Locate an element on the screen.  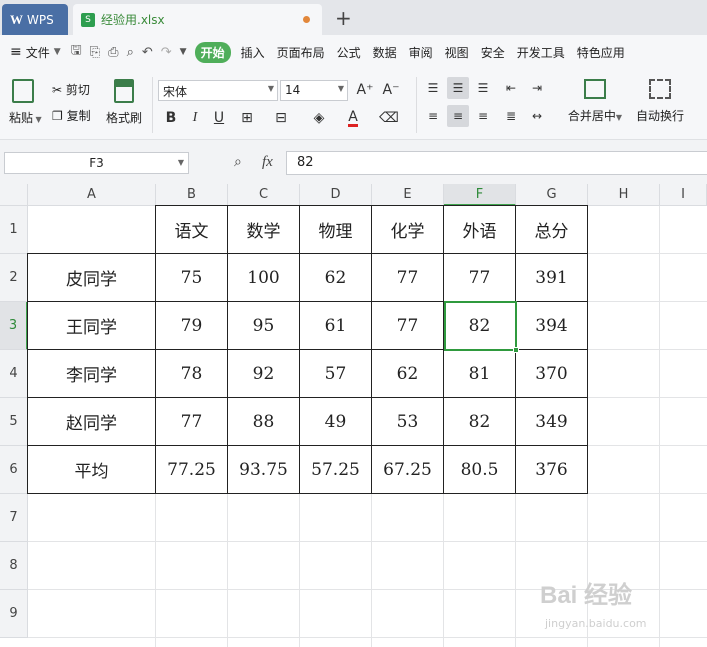
cell-c3: 95 is located at coordinates (263, 325).